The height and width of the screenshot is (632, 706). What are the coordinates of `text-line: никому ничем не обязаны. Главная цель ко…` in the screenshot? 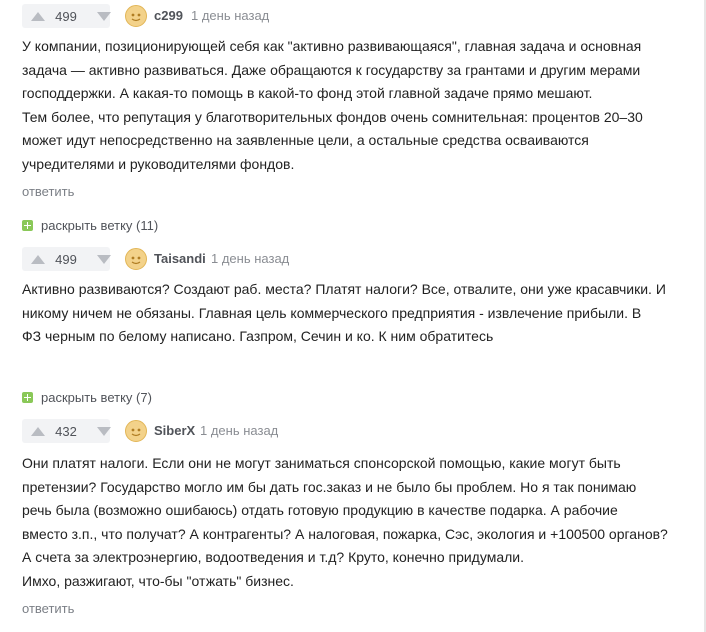 It's located at (332, 312).